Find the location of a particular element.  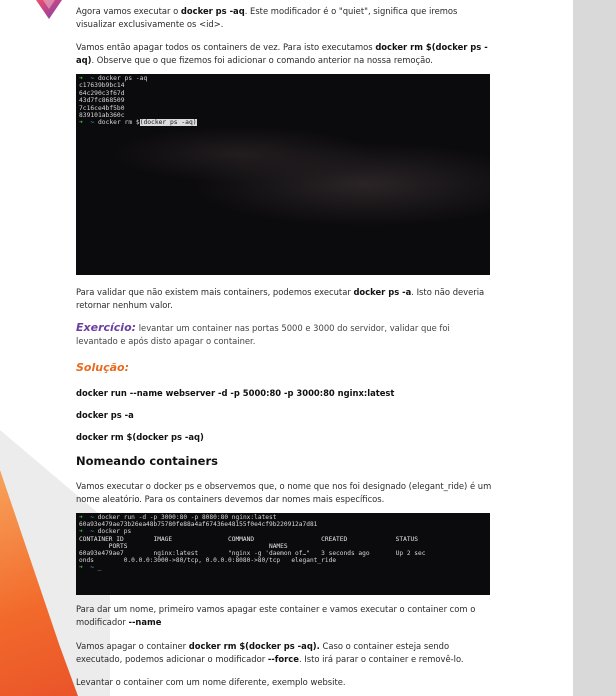

terminal-line: ➜ ~ docker ps -aq is located at coordinates (113, 78).